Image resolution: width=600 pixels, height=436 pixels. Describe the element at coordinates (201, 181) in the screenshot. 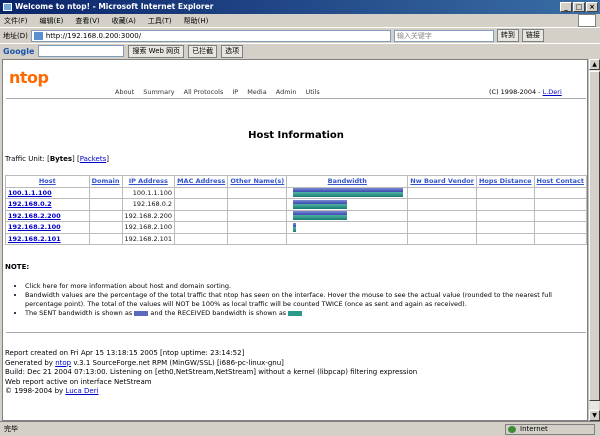

I see `col-mac-address: MAC Address` at that location.